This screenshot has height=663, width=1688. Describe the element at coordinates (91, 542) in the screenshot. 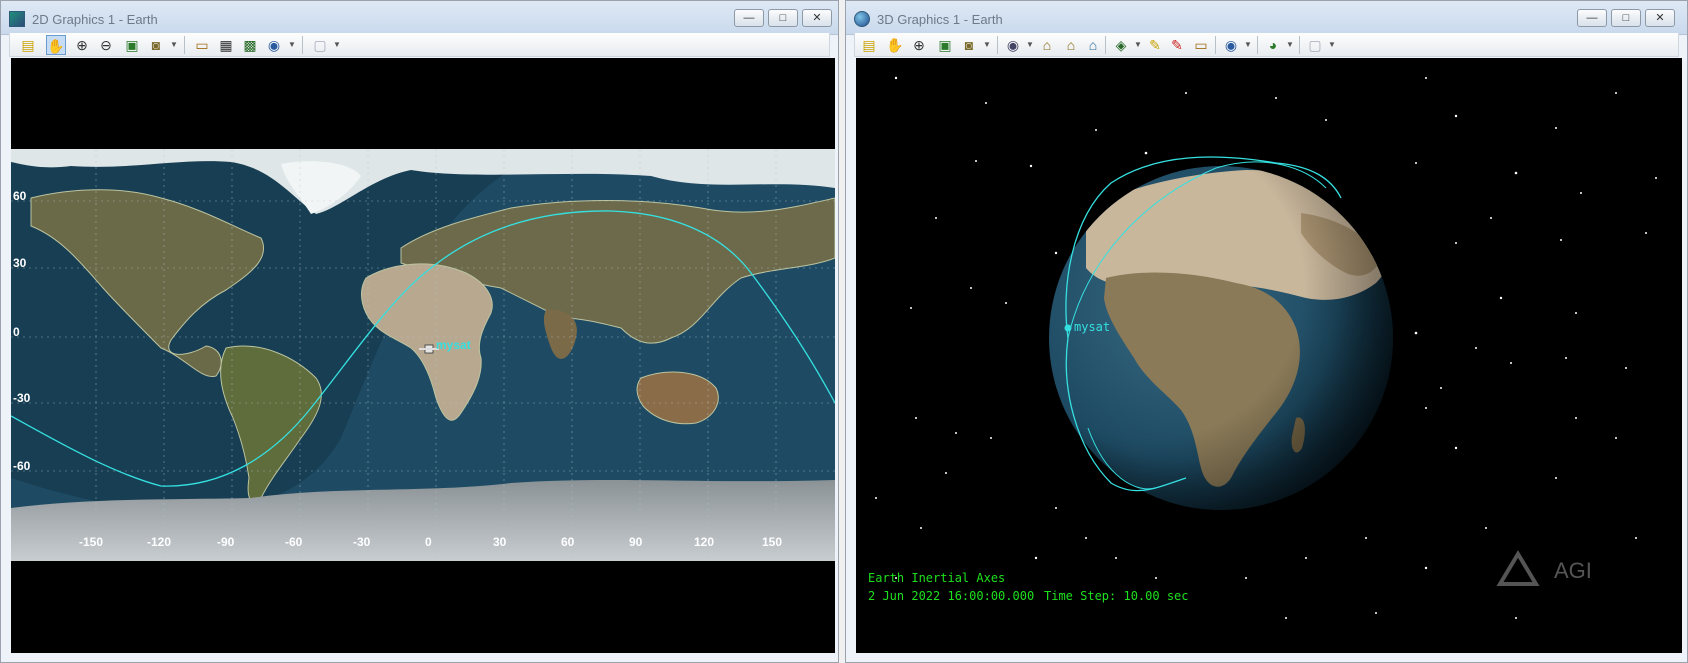

I see `lon-label: -150` at that location.